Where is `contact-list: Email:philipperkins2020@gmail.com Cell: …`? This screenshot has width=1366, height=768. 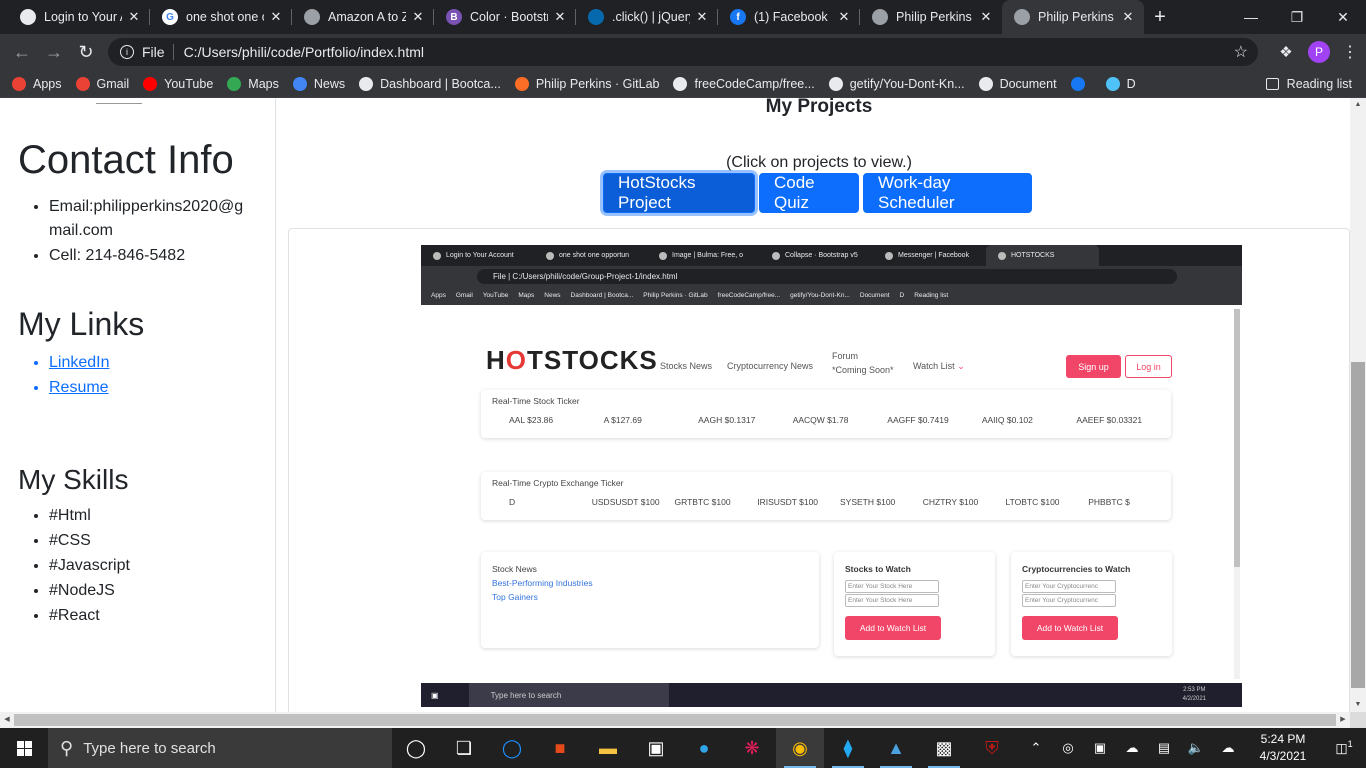
contact-list: Email:philipperkins2020@gmail.com Cell: … is located at coordinates (149, 231).